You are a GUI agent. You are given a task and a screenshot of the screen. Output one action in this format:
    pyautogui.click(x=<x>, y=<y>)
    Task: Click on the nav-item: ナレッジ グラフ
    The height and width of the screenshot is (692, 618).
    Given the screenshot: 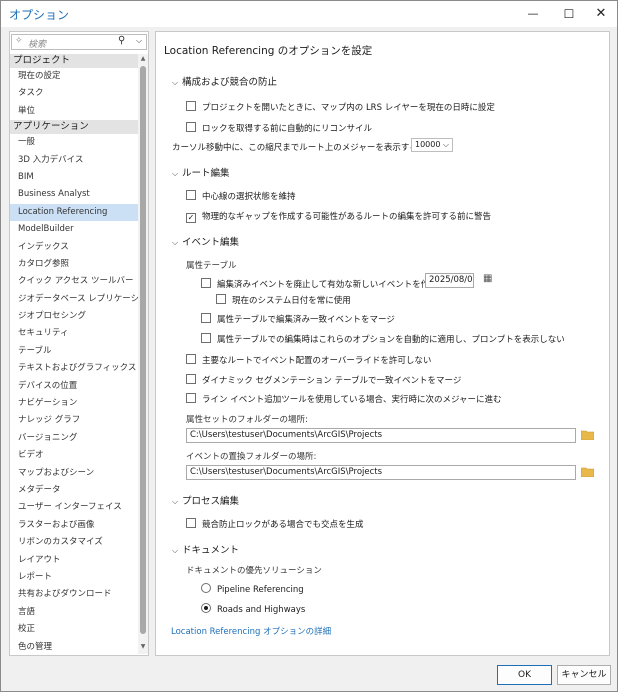 What is the action you would take?
    pyautogui.click(x=74, y=420)
    